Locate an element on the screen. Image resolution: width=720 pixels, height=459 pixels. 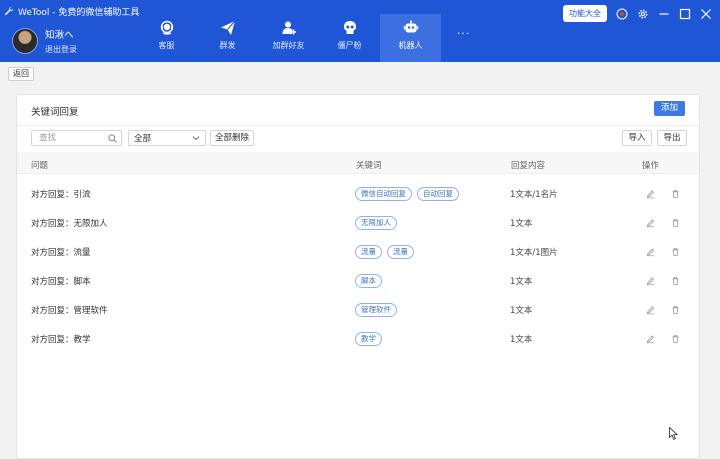
search-icon is located at coordinates (112, 138).